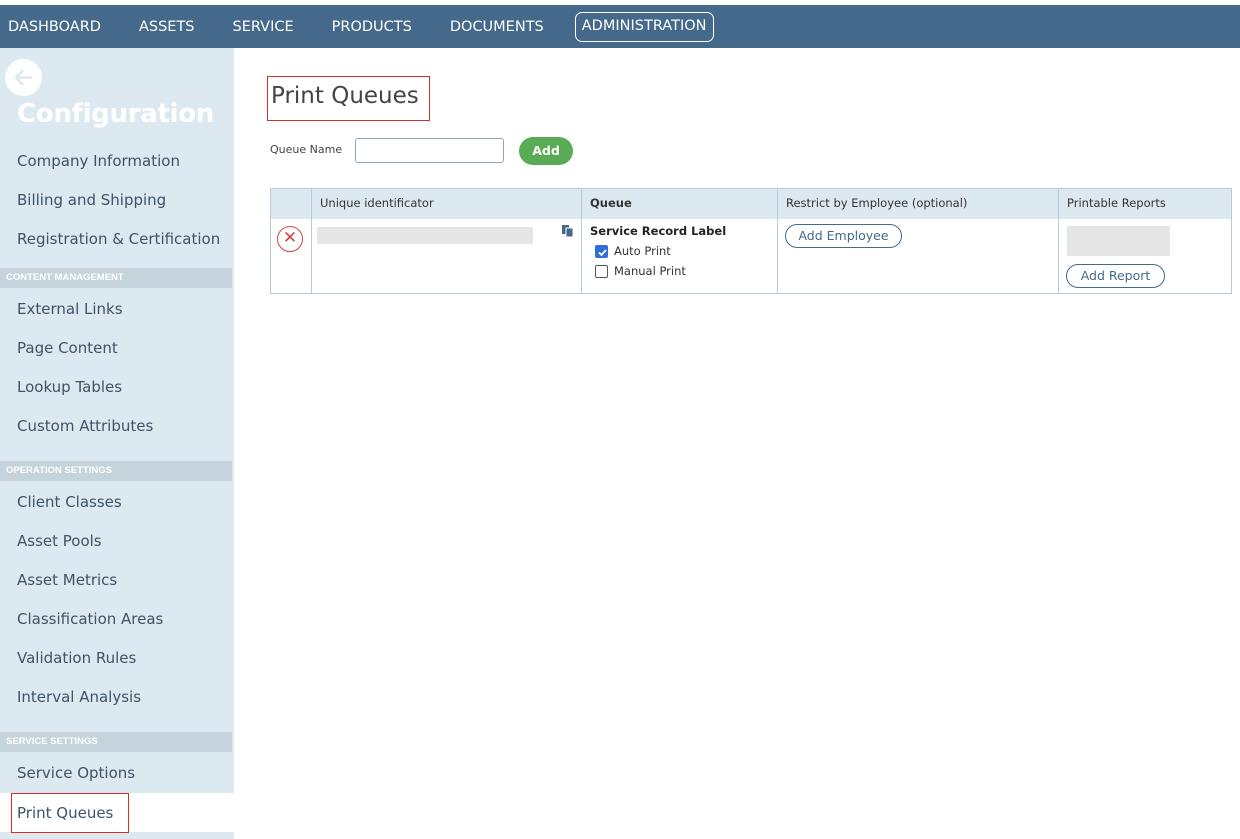 This screenshot has height=839, width=1240. I want to click on sidebar-item-label: Print Queues, so click(70, 813).